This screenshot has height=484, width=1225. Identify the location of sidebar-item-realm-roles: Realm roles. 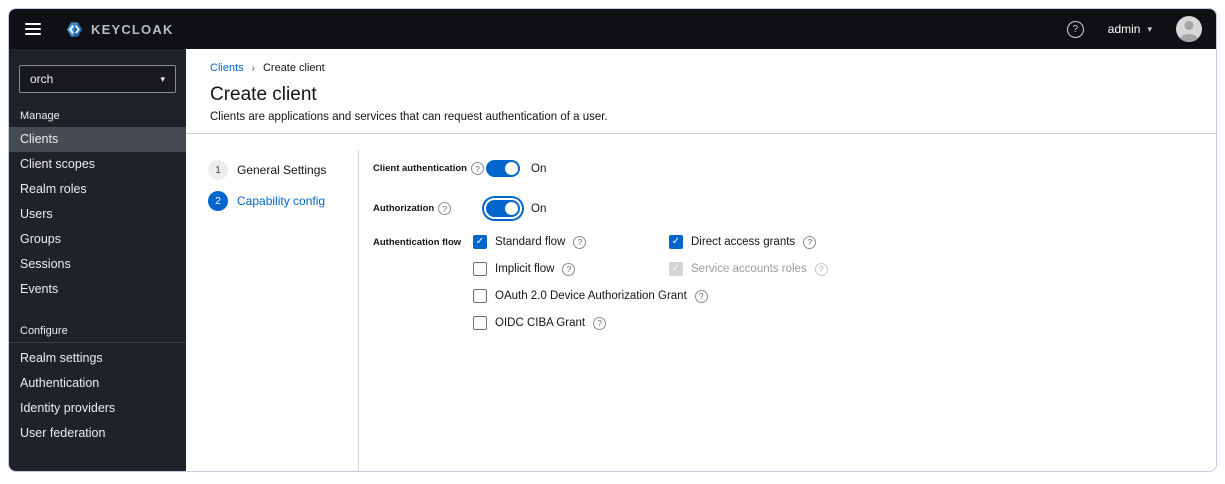
(97, 189).